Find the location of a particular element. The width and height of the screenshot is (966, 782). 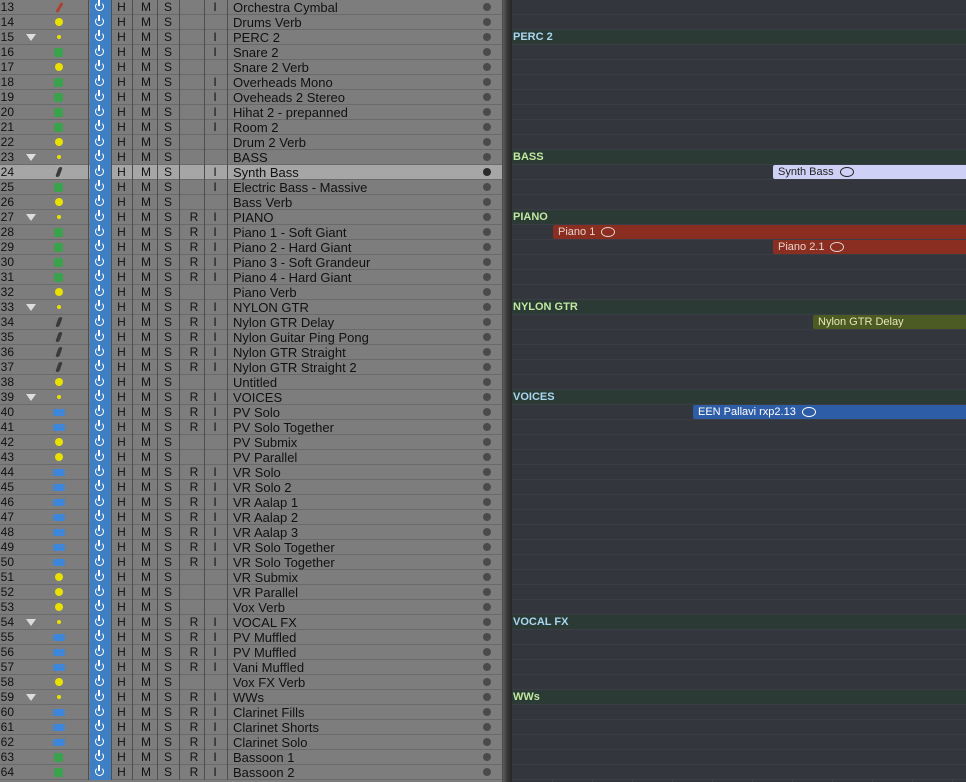

track-row-59: 59 H M S R I WWs is located at coordinates (251, 697).